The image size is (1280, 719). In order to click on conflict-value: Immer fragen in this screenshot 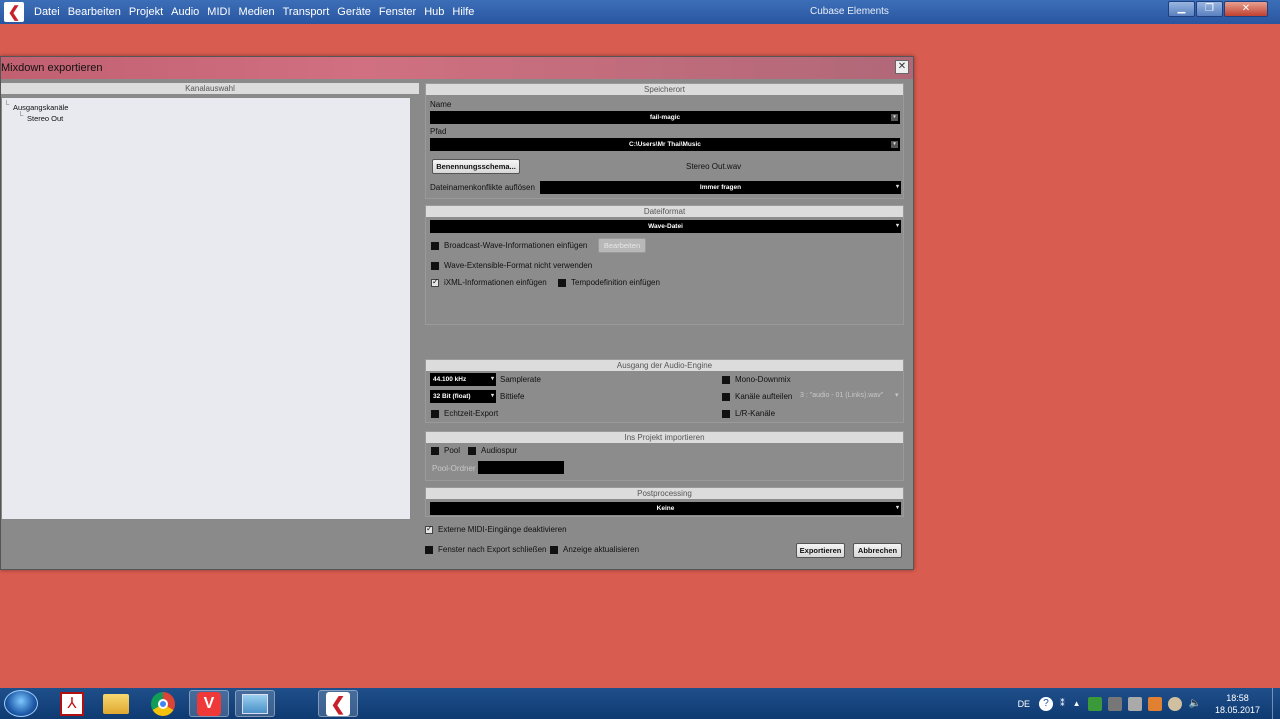, I will do `click(720, 187)`.